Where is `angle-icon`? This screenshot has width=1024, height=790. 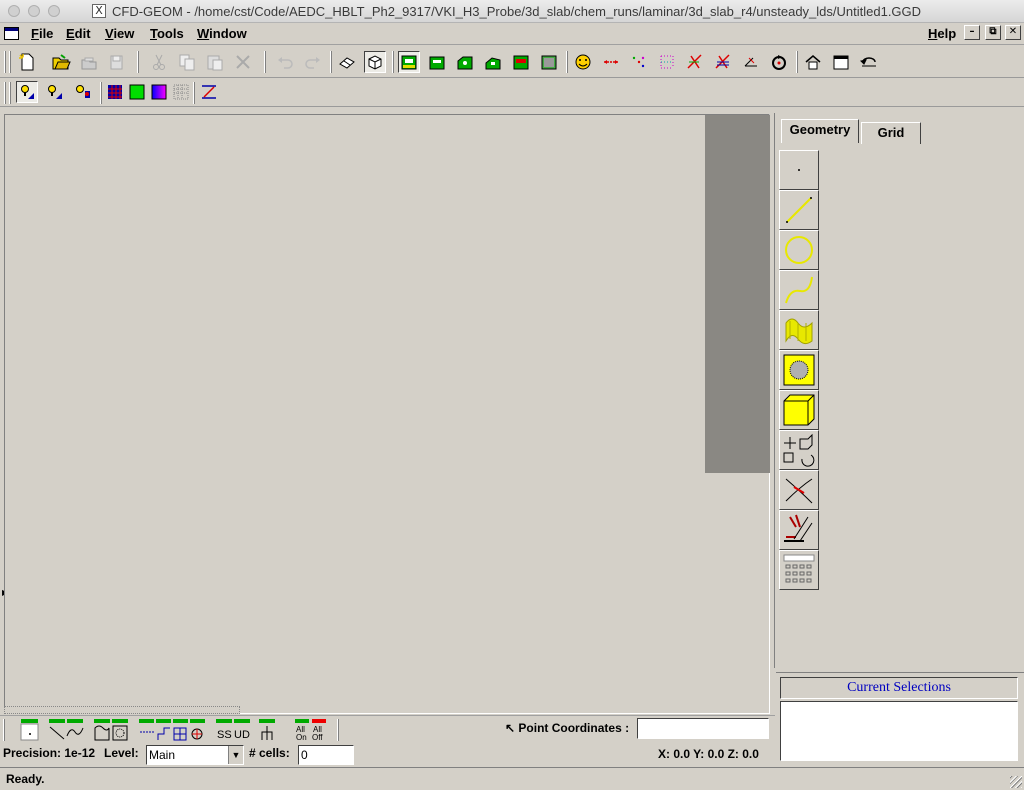 angle-icon is located at coordinates (751, 62).